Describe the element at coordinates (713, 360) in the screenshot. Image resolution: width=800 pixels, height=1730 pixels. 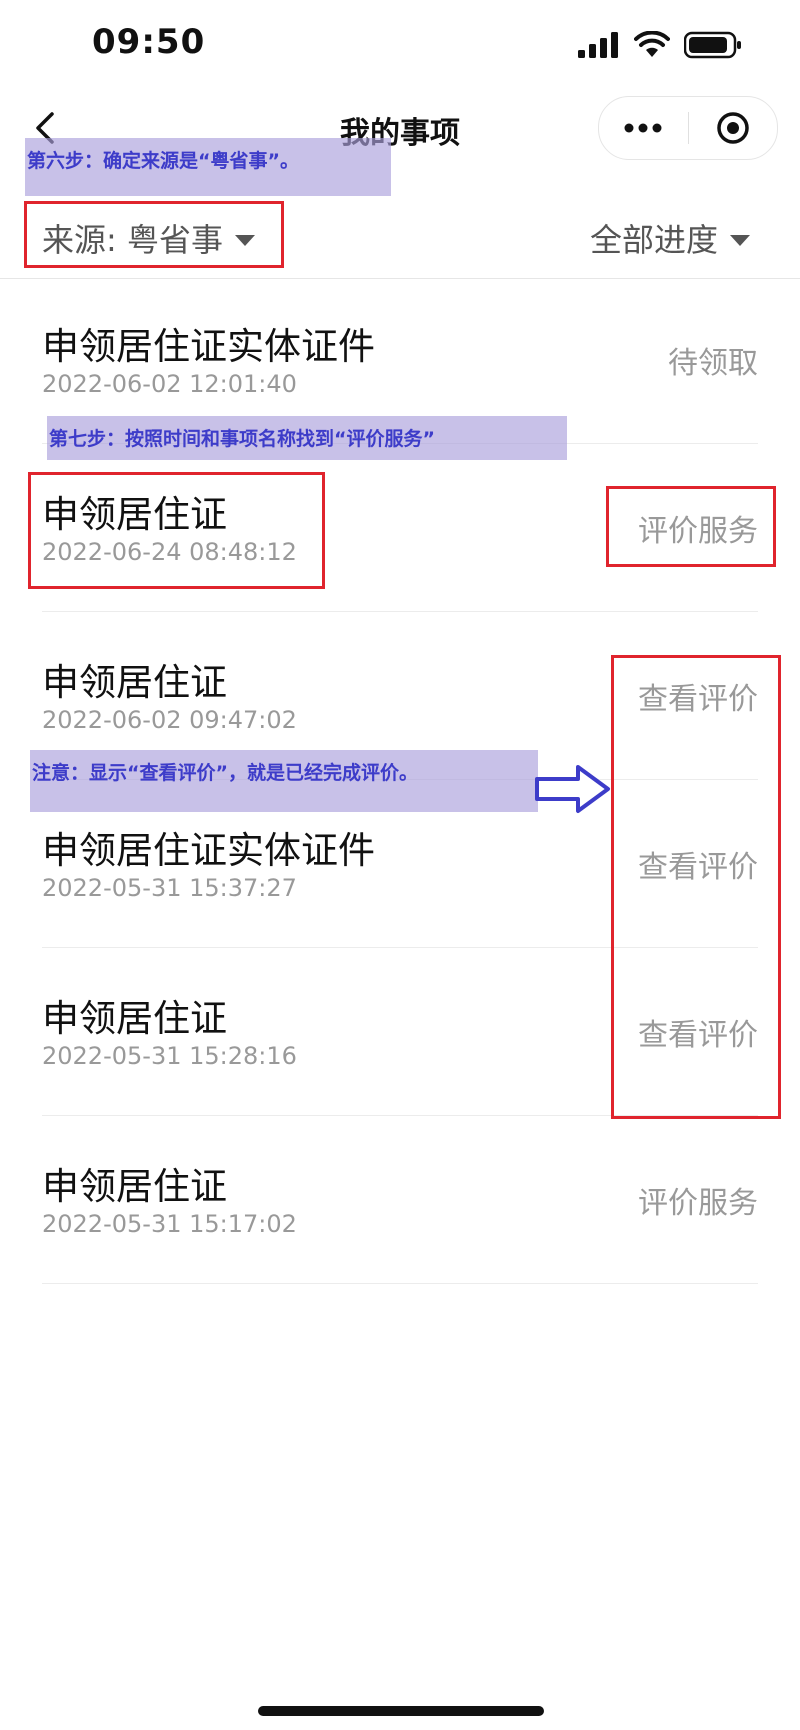
I see `item-status: 待领取` at that location.